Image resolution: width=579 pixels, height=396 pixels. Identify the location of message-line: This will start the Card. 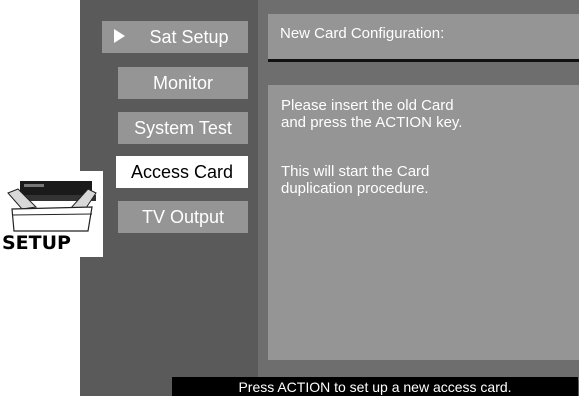
(355, 171).